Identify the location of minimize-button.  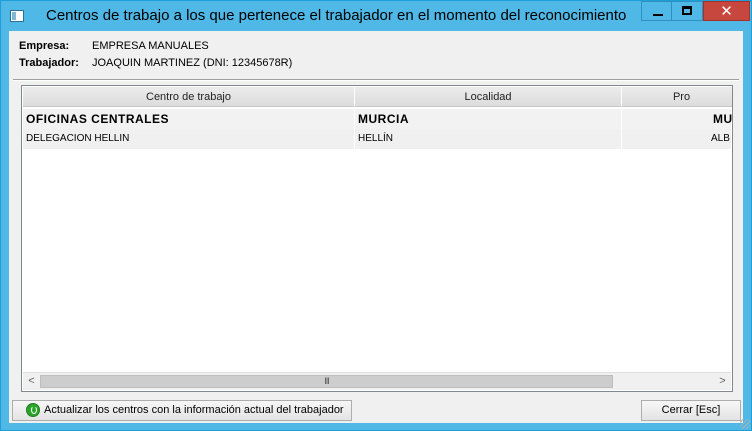
(657, 11).